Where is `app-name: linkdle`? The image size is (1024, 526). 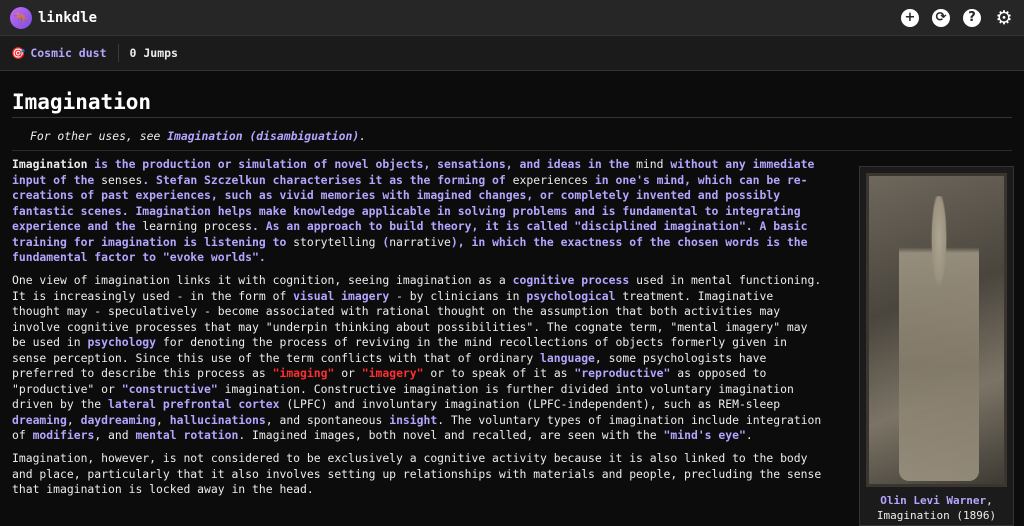
app-name: linkdle is located at coordinates (68, 17).